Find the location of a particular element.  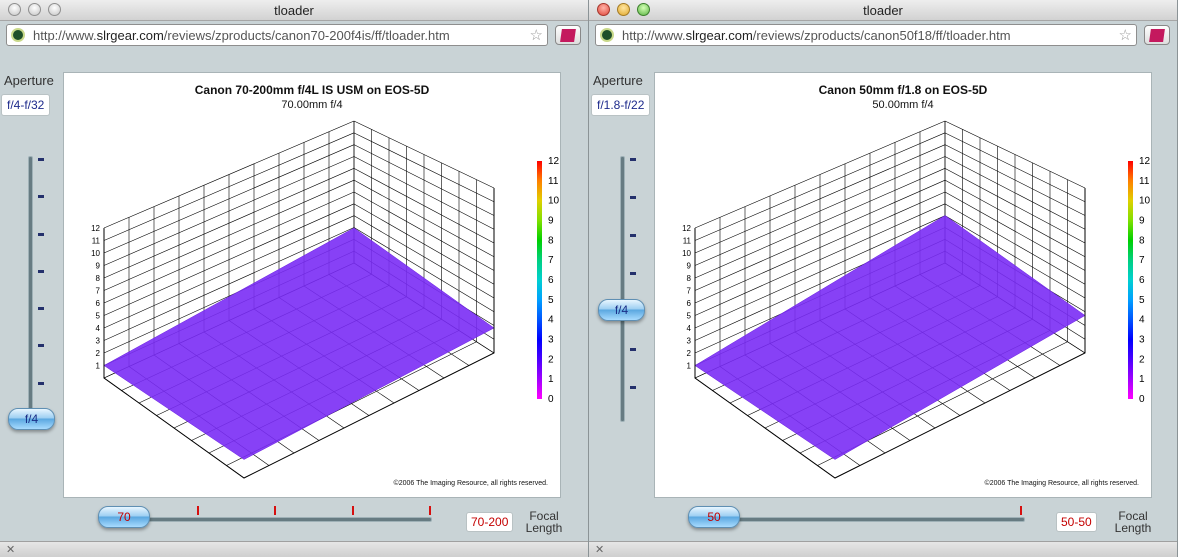

z-tick-label: 7 is located at coordinates (689, 291).